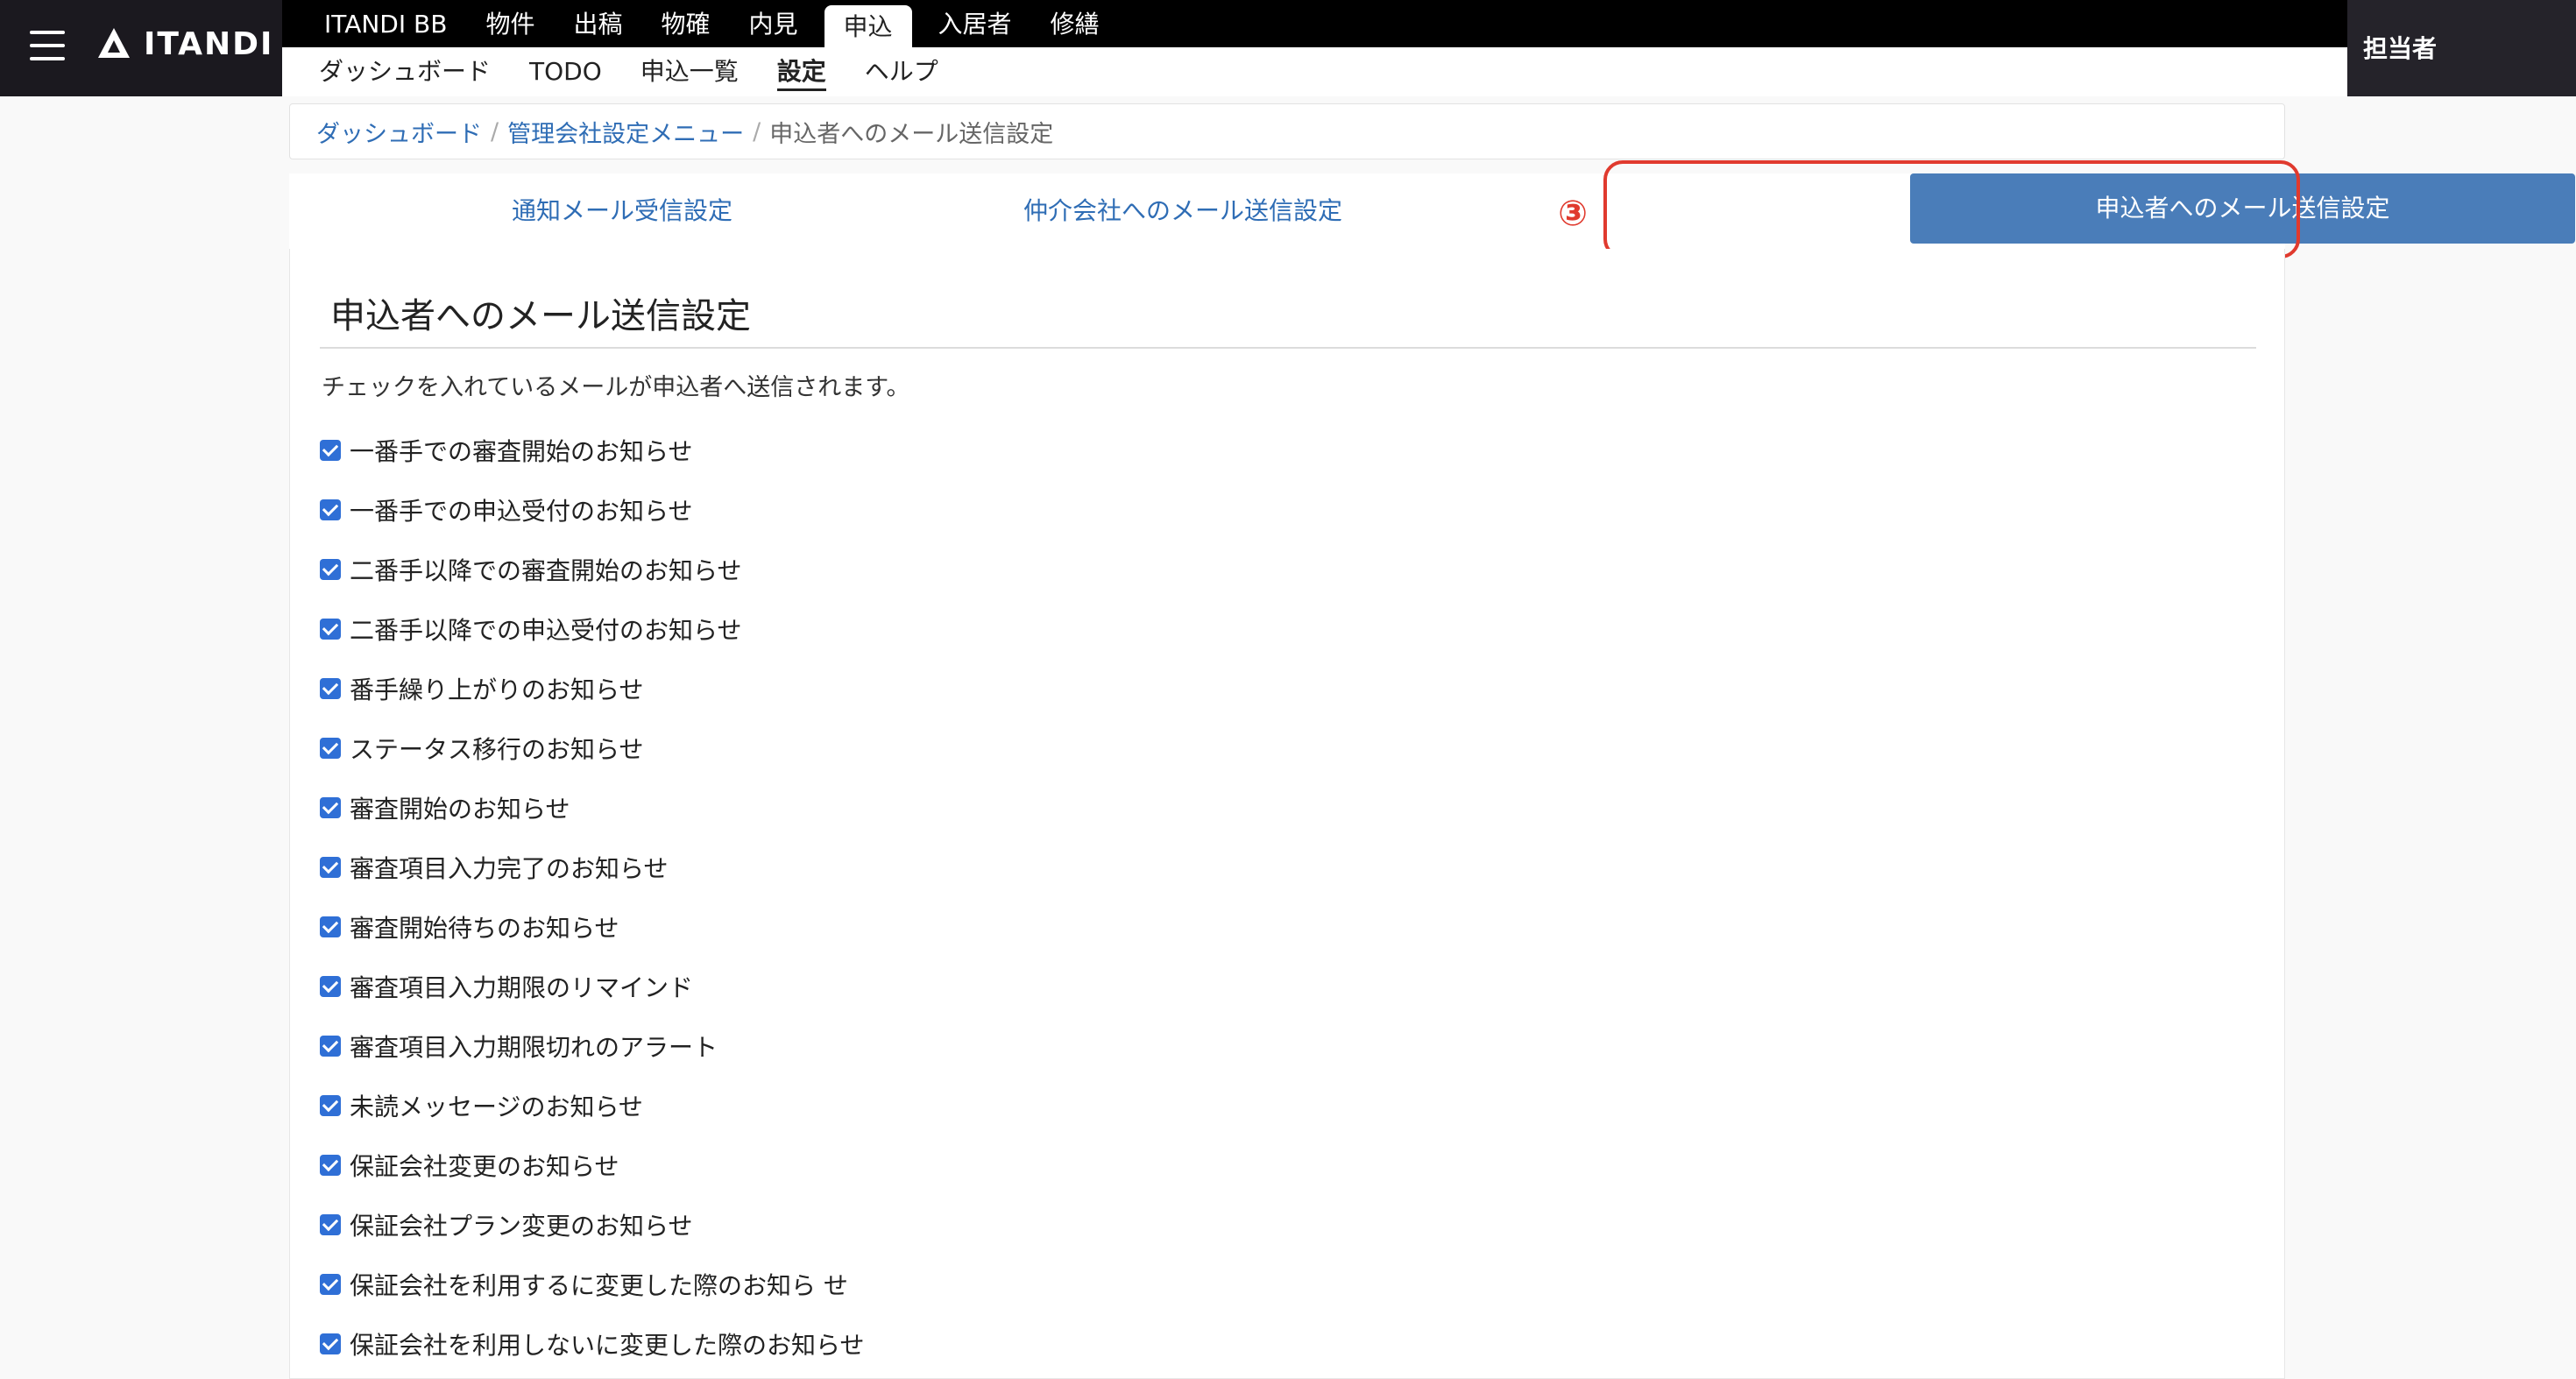 The width and height of the screenshot is (2576, 1379). Describe the element at coordinates (616, 387) in the screenshot. I see `panel-description: チェックを入れているメールが申込者へ送信されます。` at that location.